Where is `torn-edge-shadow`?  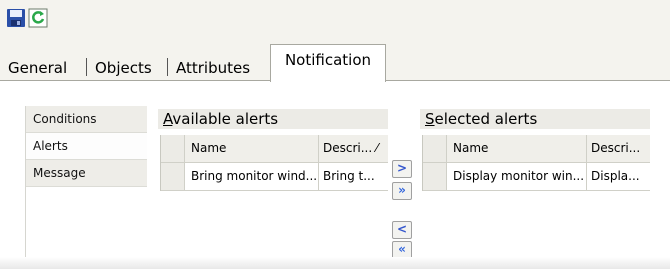
torn-edge-shadow is located at coordinates (335, 263).